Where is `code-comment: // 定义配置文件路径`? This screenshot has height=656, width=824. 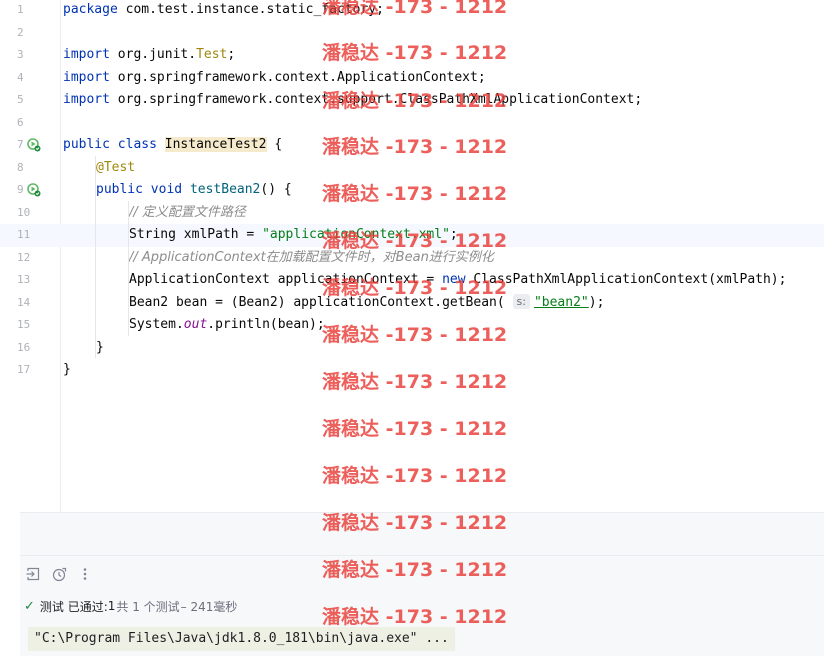 code-comment: // 定义配置文件路径 is located at coordinates (187, 212).